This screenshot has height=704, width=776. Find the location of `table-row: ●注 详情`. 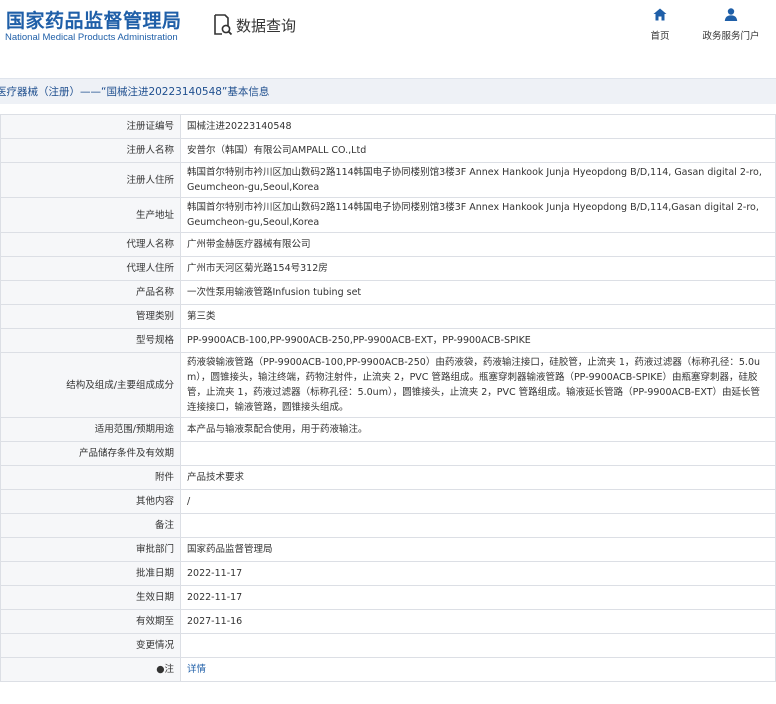

table-row: ●注 详情 is located at coordinates (388, 669).